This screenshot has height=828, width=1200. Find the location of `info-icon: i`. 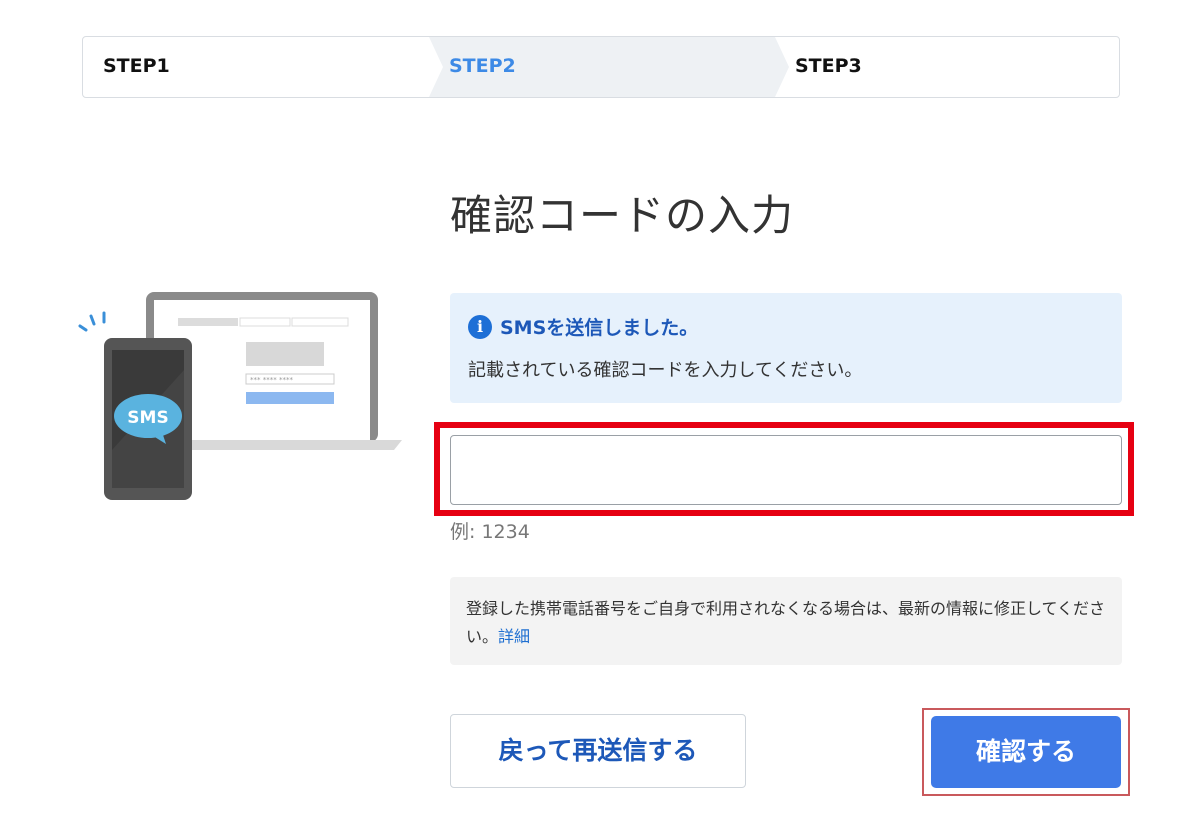

info-icon: i is located at coordinates (480, 326).